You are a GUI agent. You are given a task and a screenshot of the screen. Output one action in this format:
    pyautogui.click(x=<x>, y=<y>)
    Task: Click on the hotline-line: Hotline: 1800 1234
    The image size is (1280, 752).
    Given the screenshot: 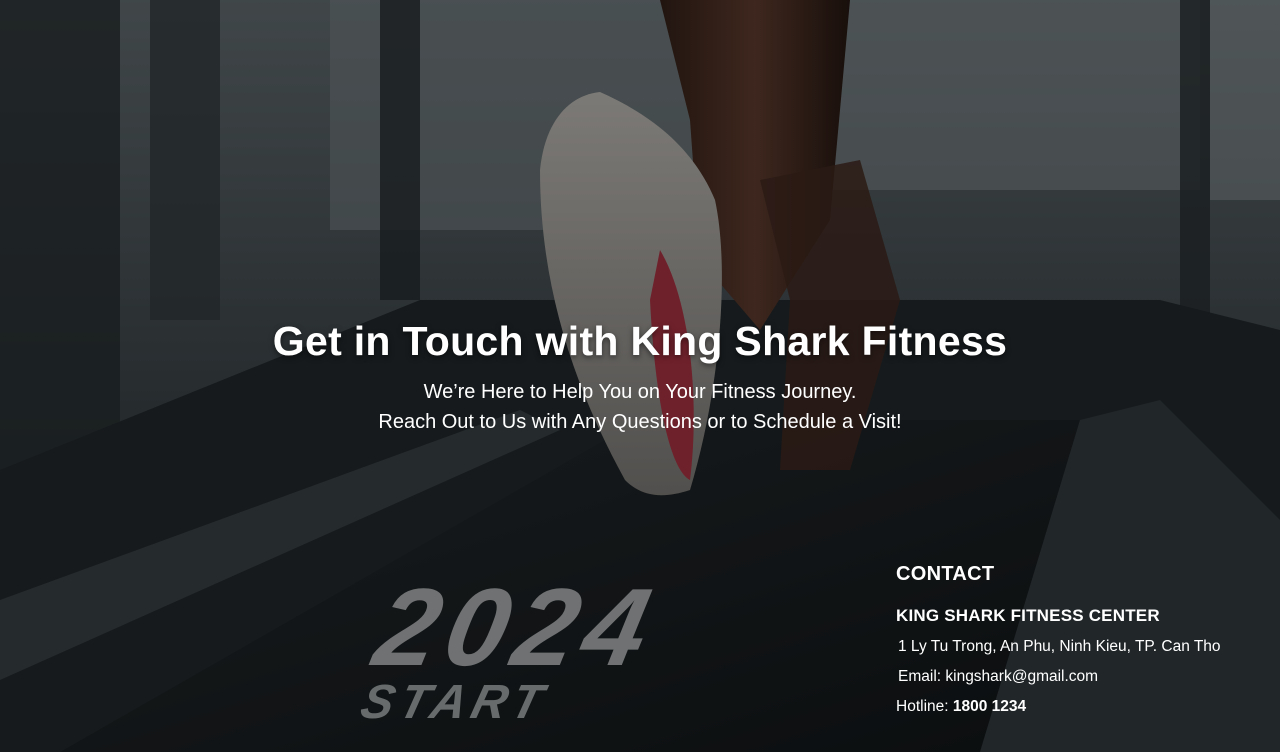 What is the action you would take?
    pyautogui.click(x=1086, y=707)
    